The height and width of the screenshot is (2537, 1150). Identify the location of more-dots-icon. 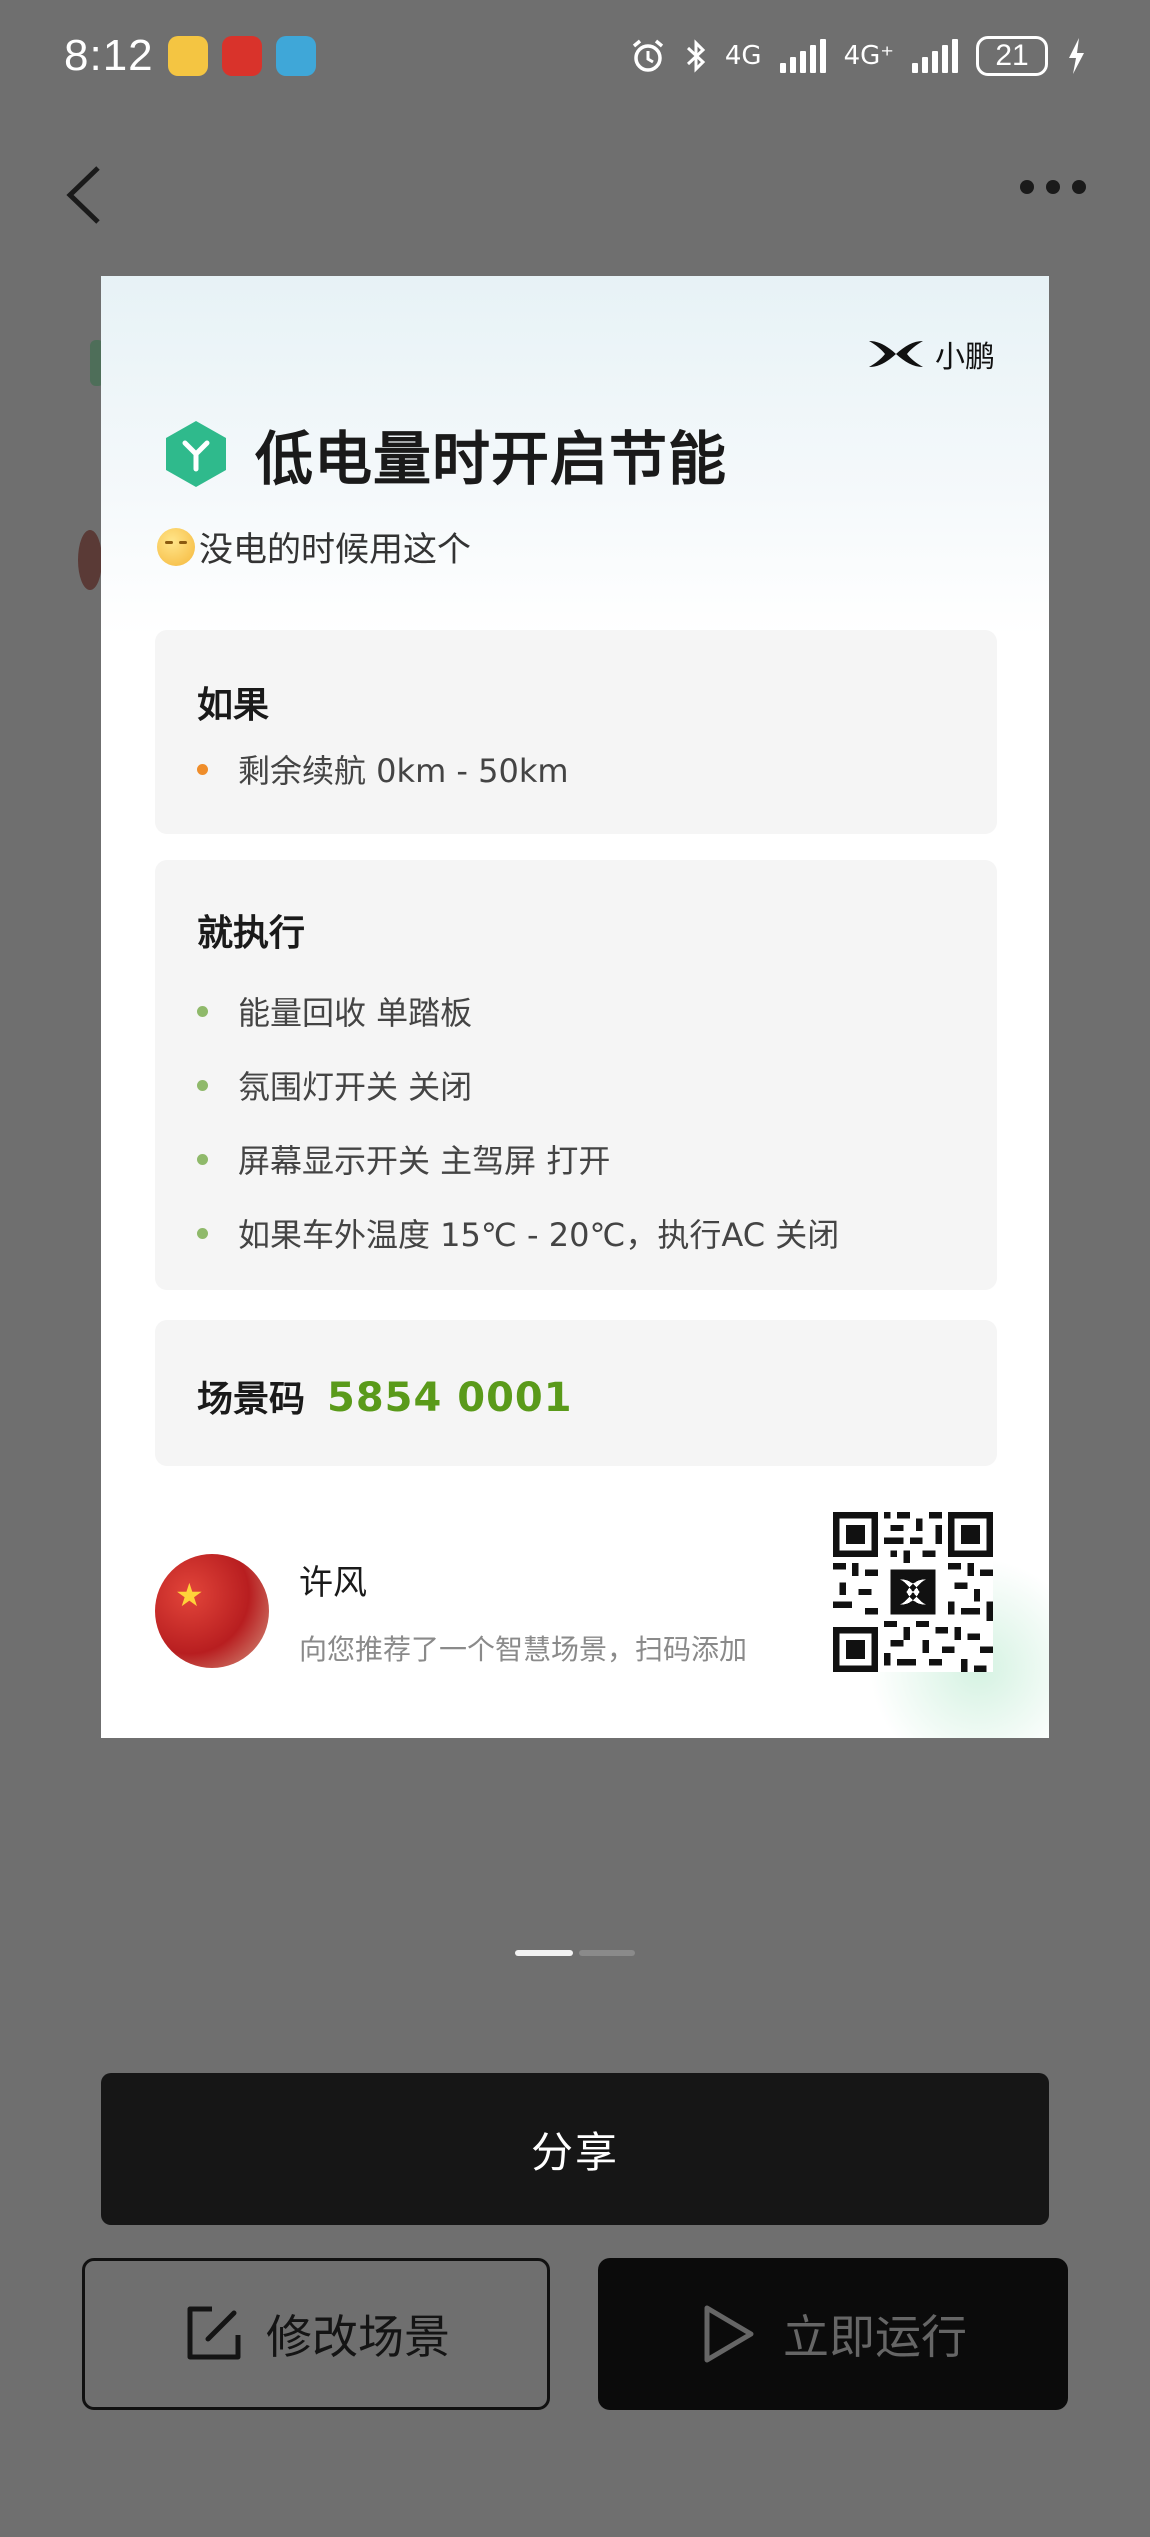
(1053, 187).